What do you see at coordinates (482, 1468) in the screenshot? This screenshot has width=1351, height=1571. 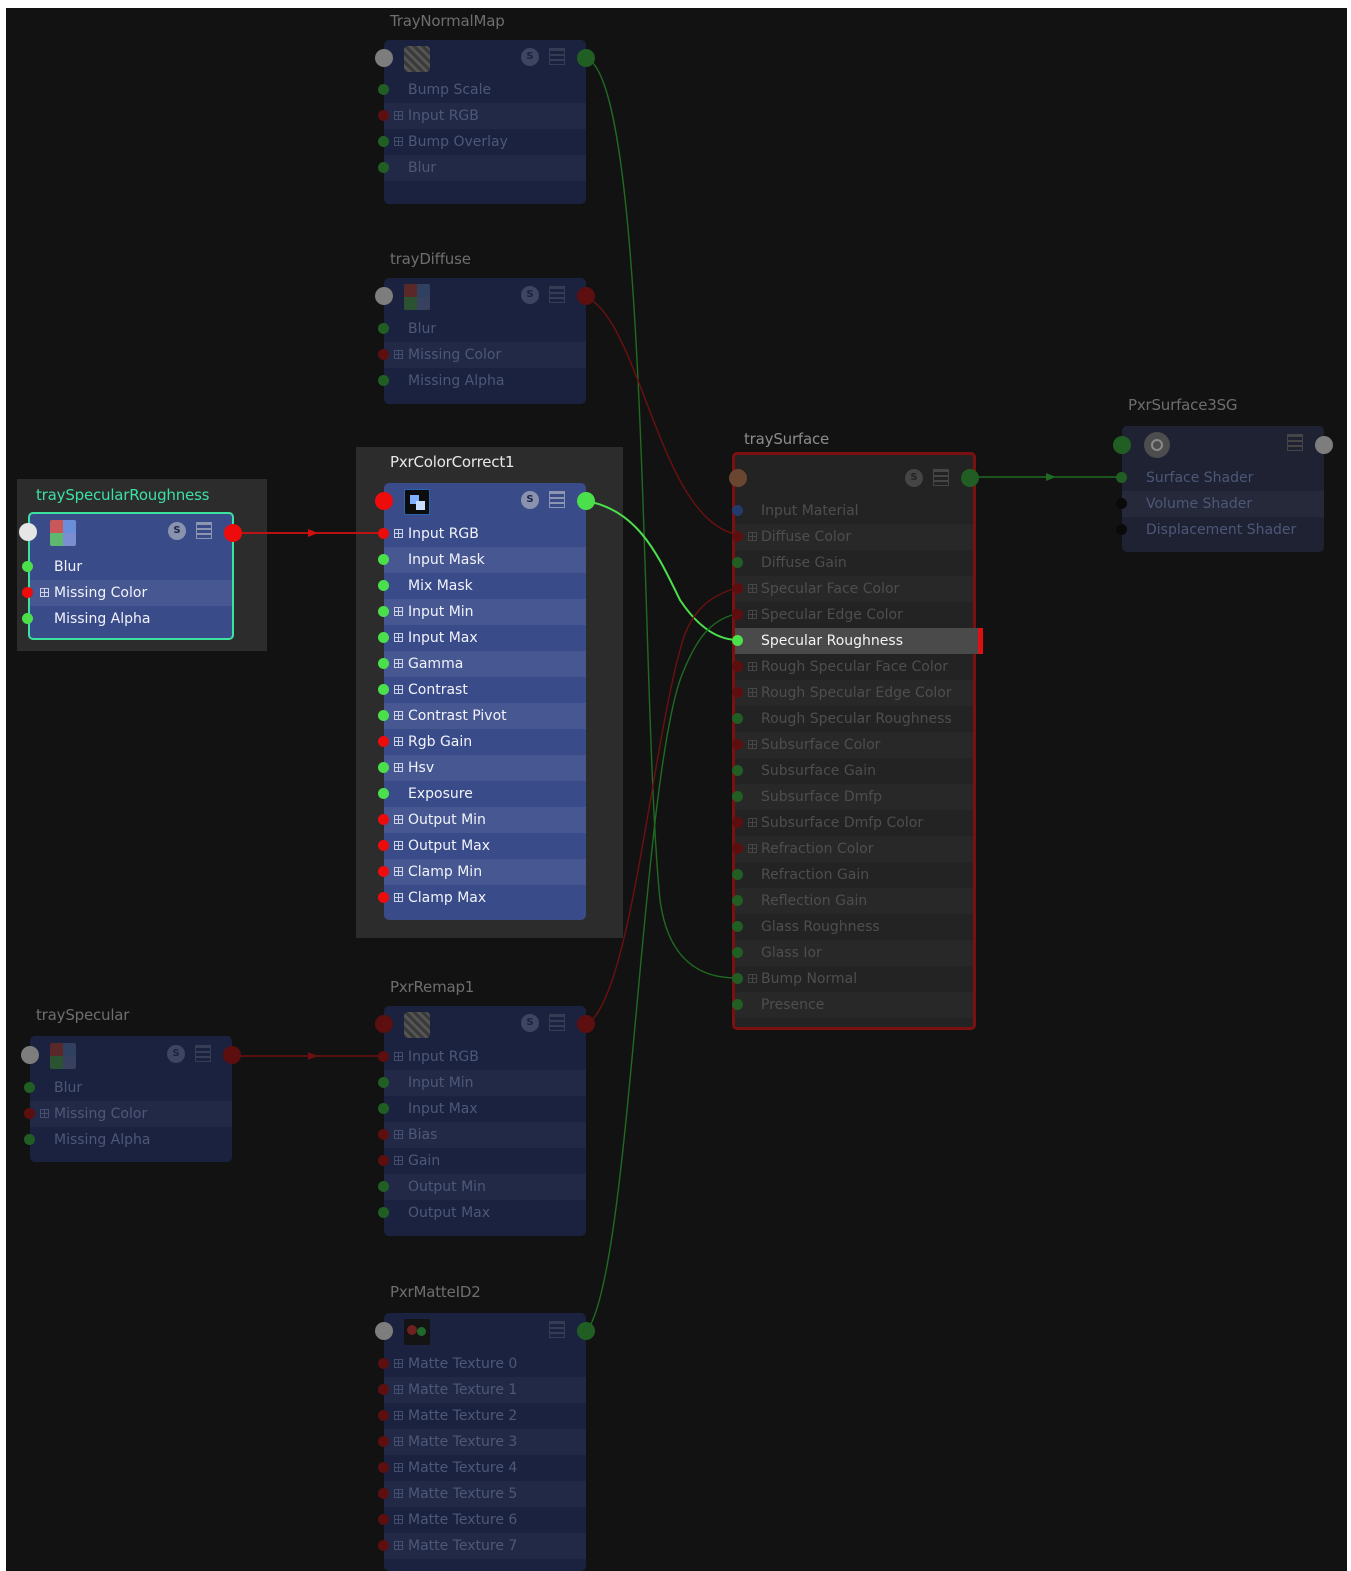 I see `attr-row: Matte Texture 4` at bounding box center [482, 1468].